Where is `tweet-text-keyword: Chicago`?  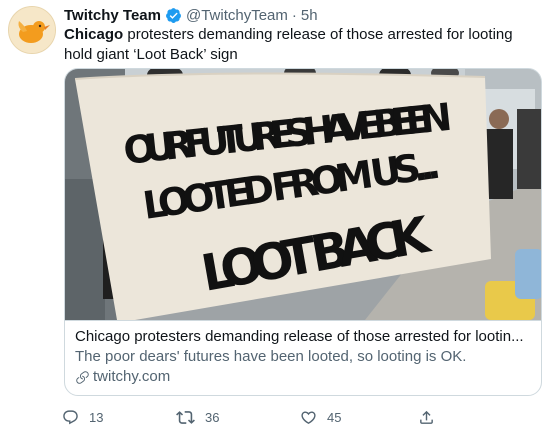
tweet-text-keyword: Chicago is located at coordinates (94, 34).